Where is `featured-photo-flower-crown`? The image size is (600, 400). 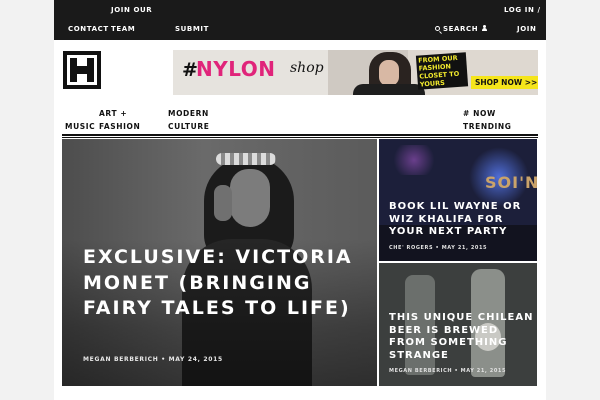
featured-photo-flower-crown is located at coordinates (246, 159).